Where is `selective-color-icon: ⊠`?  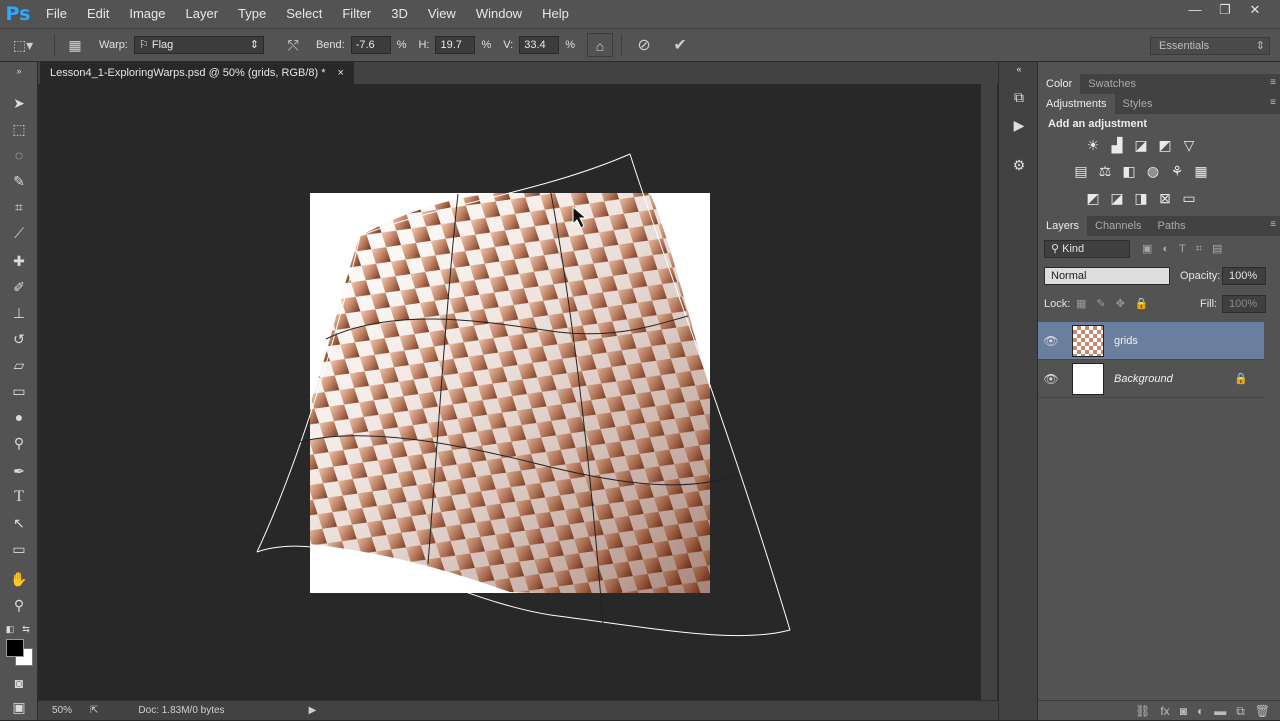
selective-color-icon: ⊠ is located at coordinates (1165, 198).